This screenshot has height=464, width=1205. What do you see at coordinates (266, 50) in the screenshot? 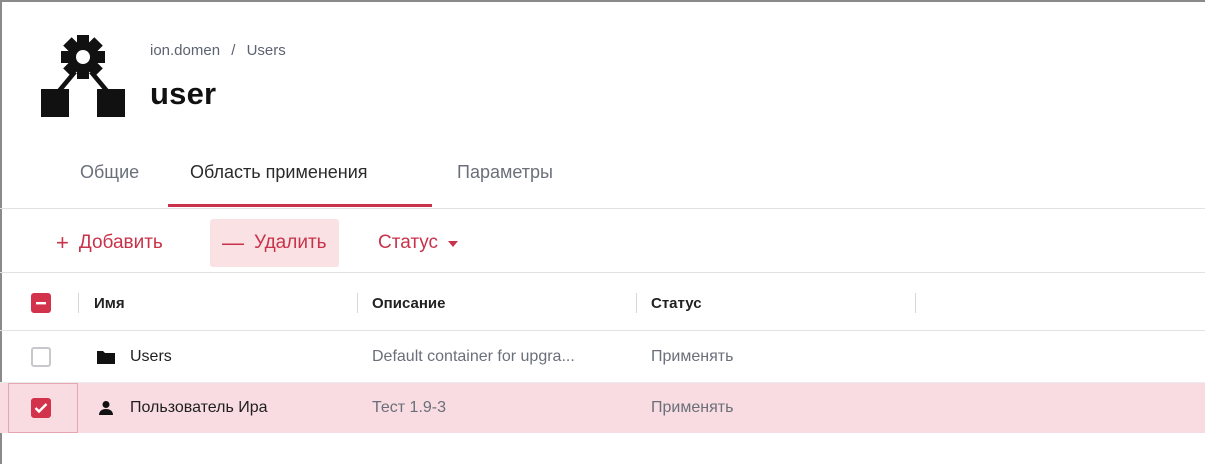
I see `breadcrumb-current: Users` at bounding box center [266, 50].